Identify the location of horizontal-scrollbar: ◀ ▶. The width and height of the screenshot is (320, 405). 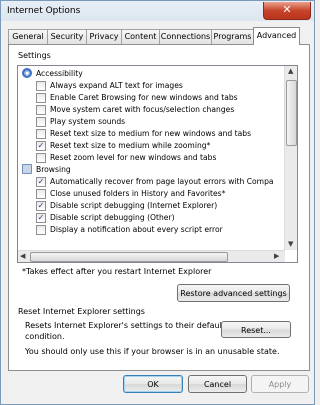
(151, 256).